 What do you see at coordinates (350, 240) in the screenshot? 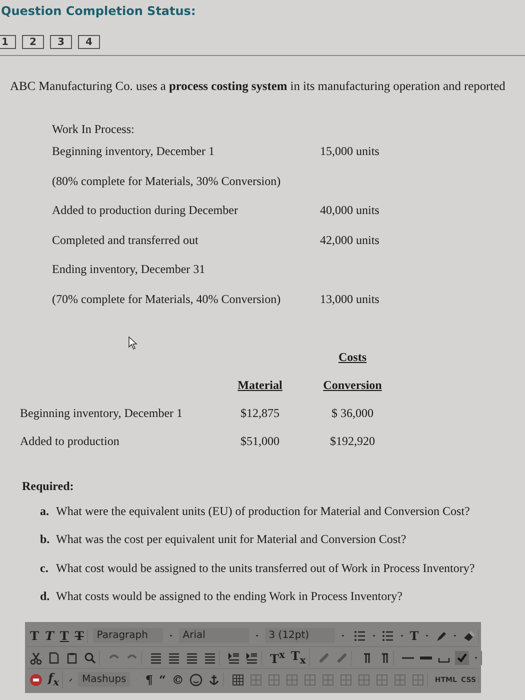
I see `units-value: 42,000 units` at bounding box center [350, 240].